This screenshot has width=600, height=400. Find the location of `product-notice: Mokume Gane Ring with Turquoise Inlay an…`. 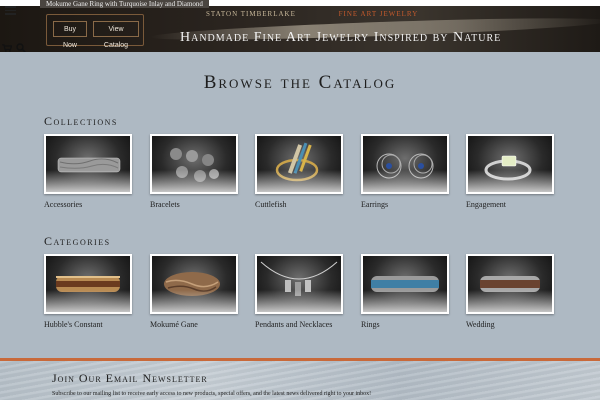

product-notice: Mokume Gane Ring with Turquoise Inlay an… is located at coordinates (124, 4).